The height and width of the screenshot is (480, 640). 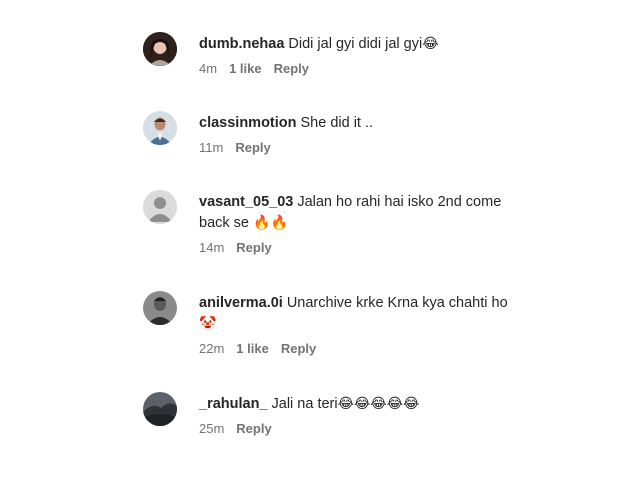 I want to click on comment-username: anilverma.0i, so click(x=241, y=303).